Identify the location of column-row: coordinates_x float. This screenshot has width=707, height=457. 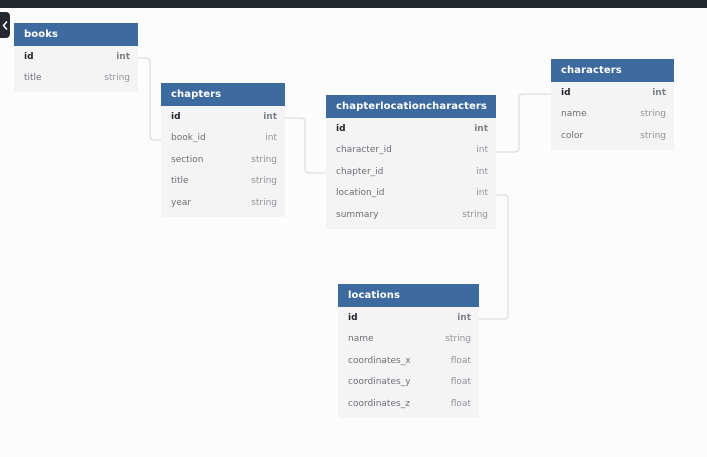
(408, 361).